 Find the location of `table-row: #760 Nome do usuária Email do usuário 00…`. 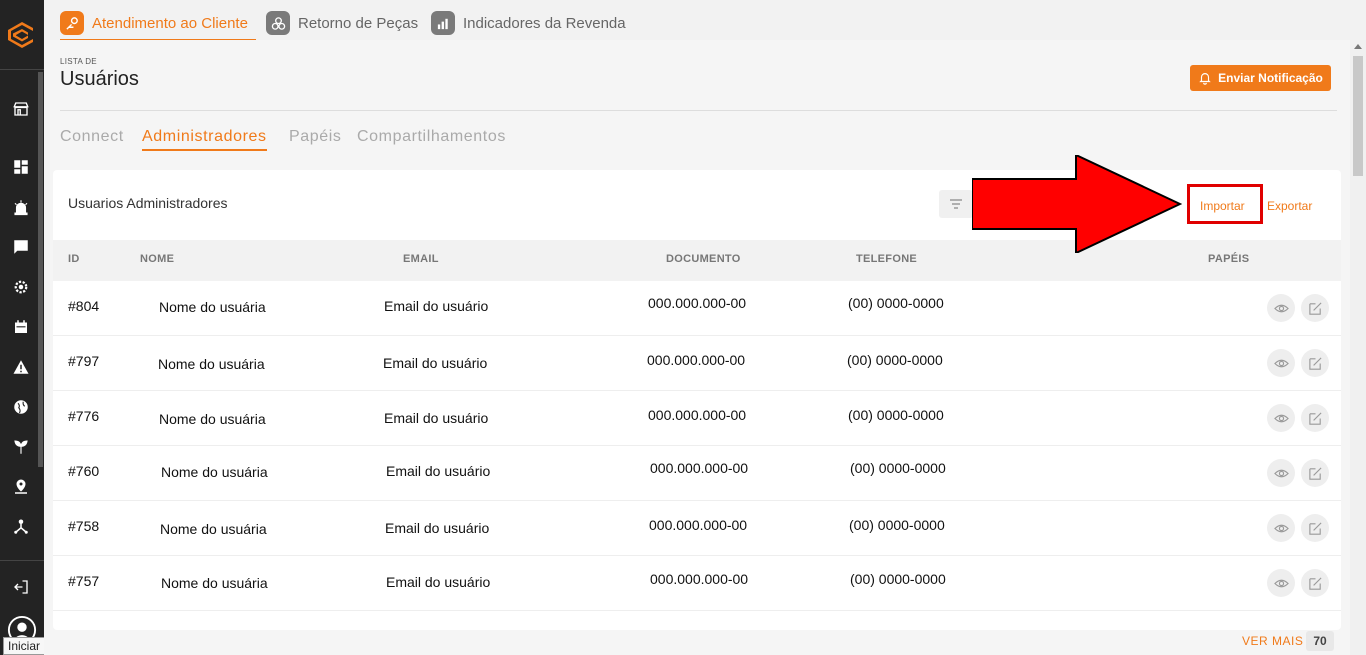

table-row: #760 Nome do usuária Email do usuário 00… is located at coordinates (697, 473).